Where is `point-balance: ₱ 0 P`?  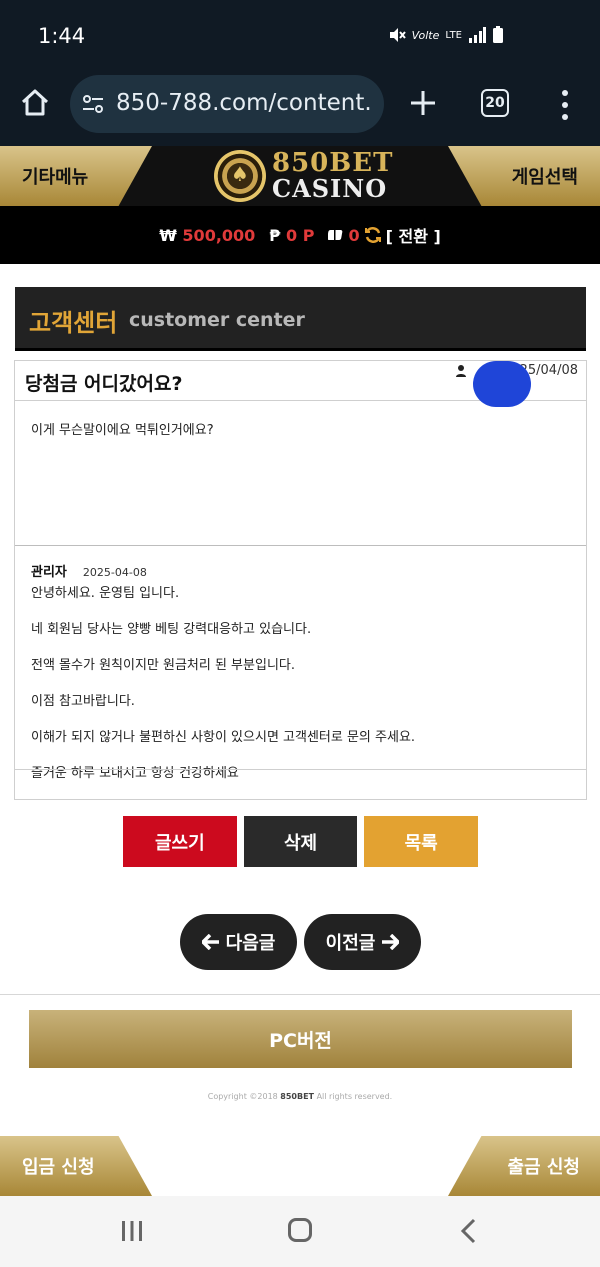
point-balance: ₱ 0 P is located at coordinates (291, 235).